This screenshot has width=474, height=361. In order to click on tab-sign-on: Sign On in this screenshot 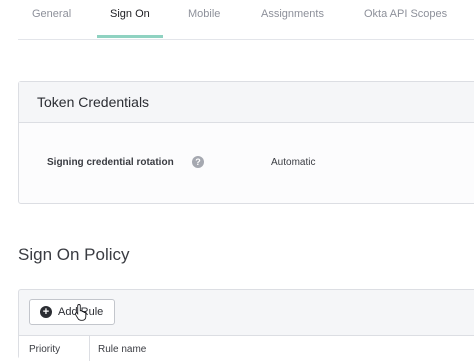, I will do `click(130, 23)`.